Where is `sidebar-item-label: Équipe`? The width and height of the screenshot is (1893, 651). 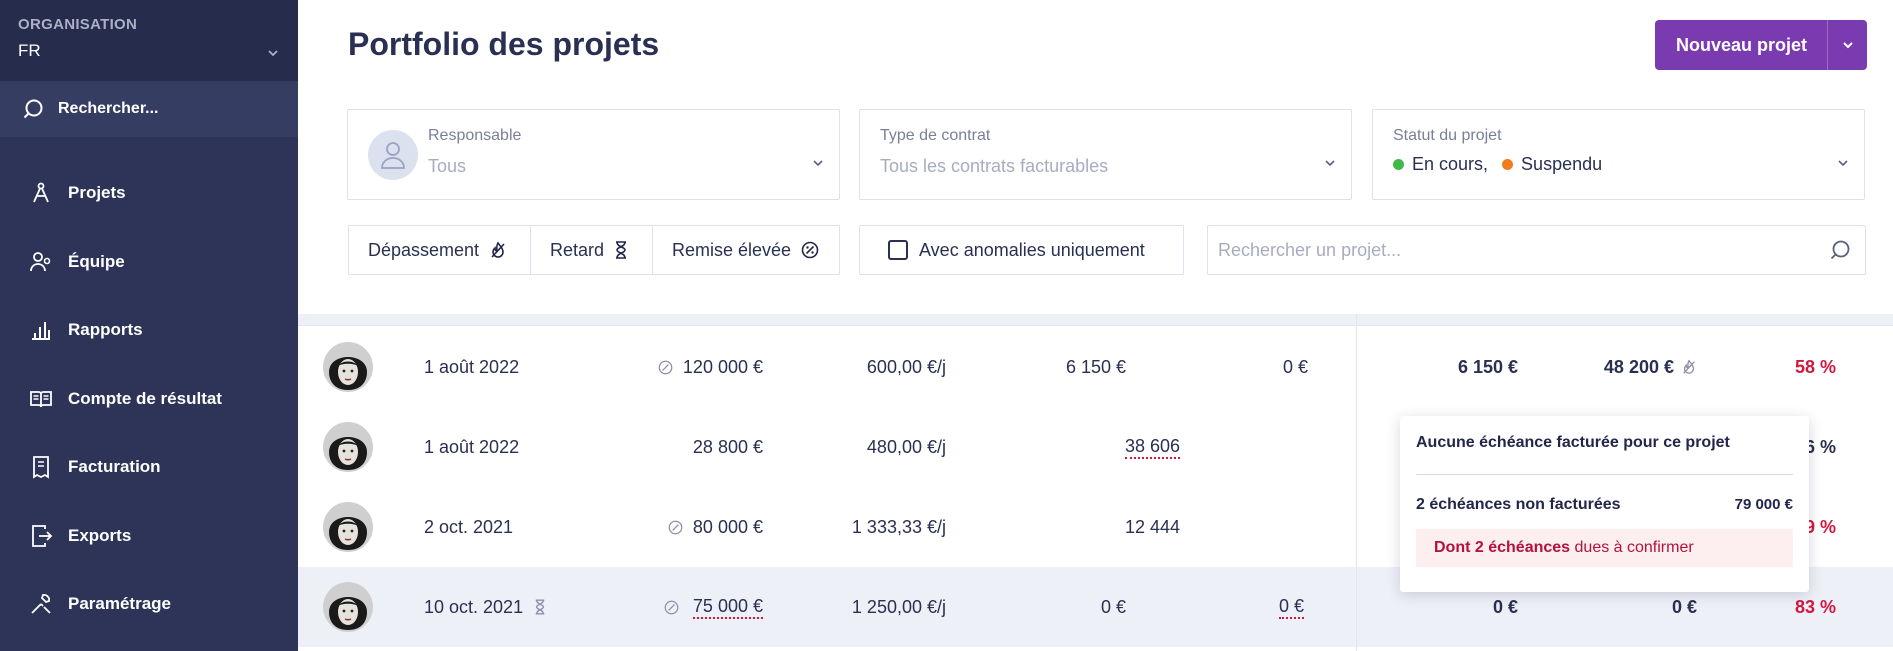
sidebar-item-label: Équipe is located at coordinates (96, 261).